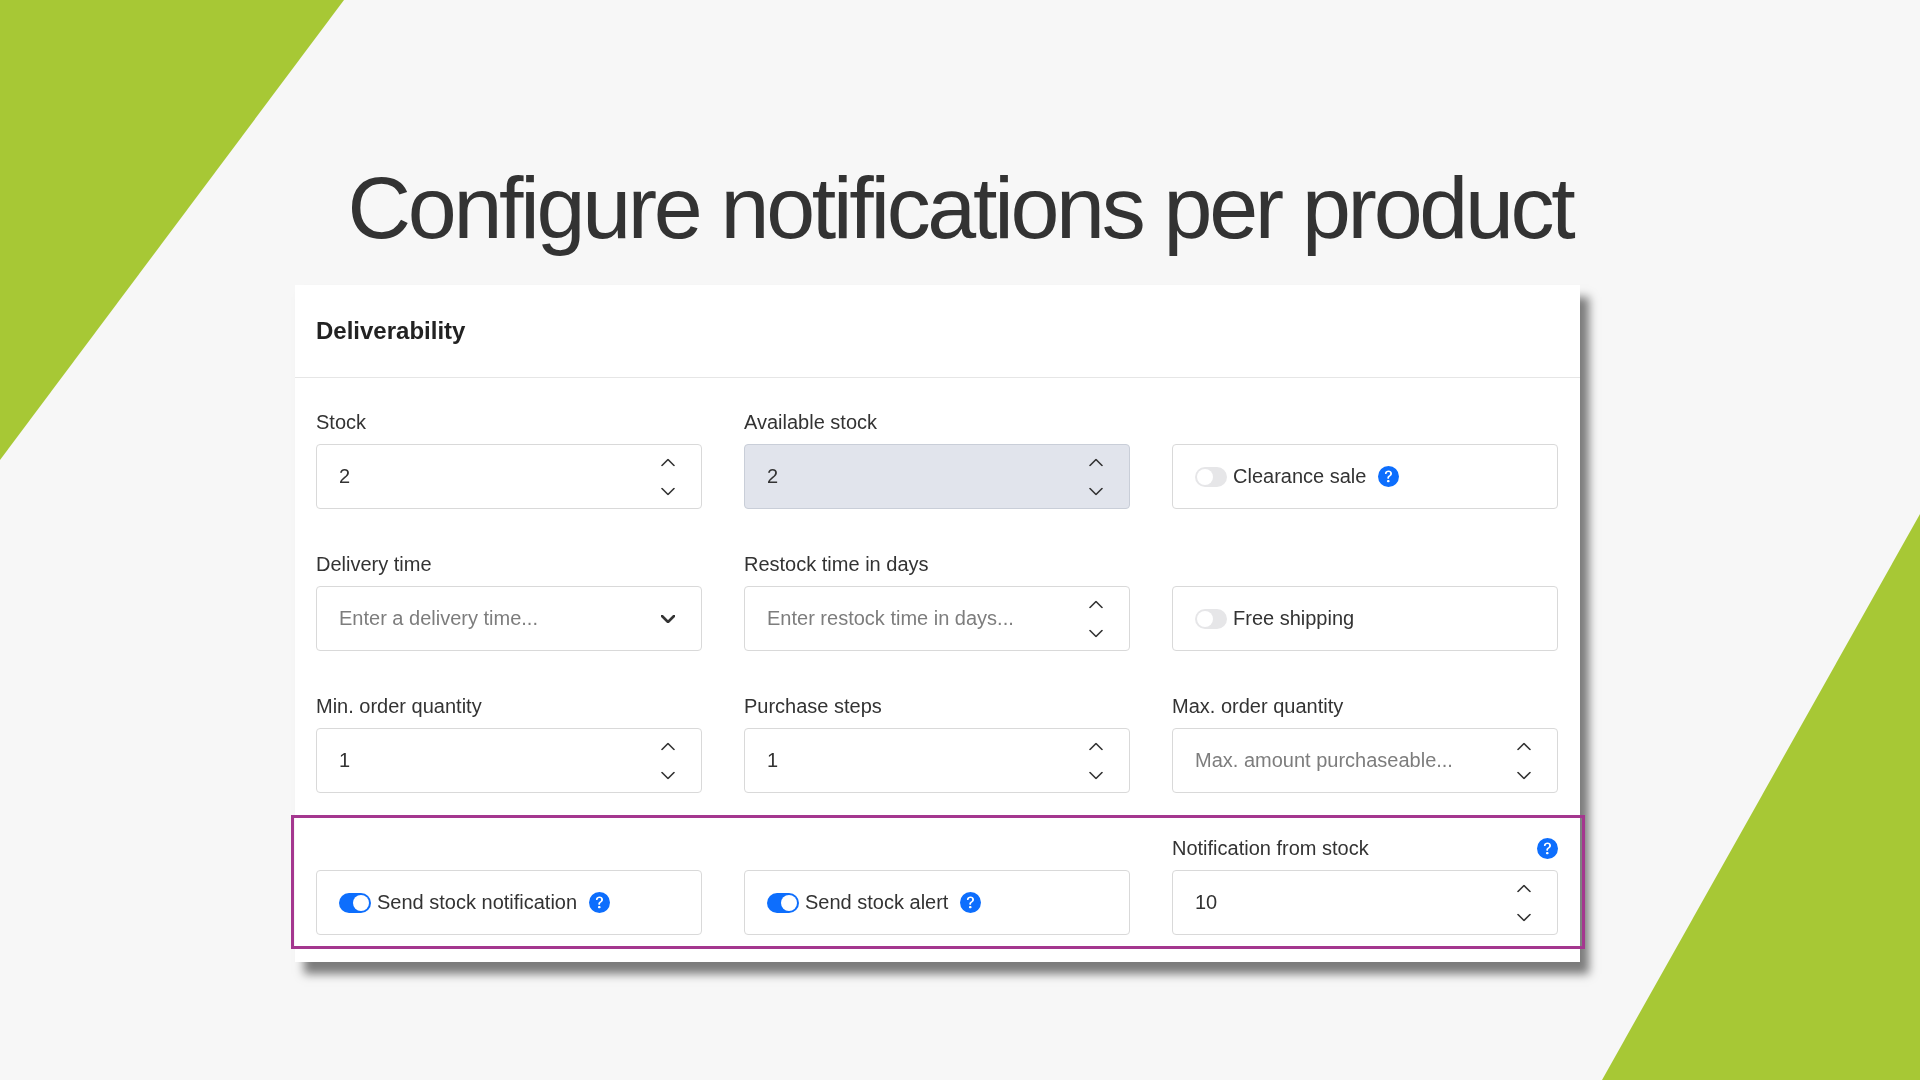 The height and width of the screenshot is (1080, 1920). What do you see at coordinates (477, 902) in the screenshot?
I see `toggle-label: Send stock notification` at bounding box center [477, 902].